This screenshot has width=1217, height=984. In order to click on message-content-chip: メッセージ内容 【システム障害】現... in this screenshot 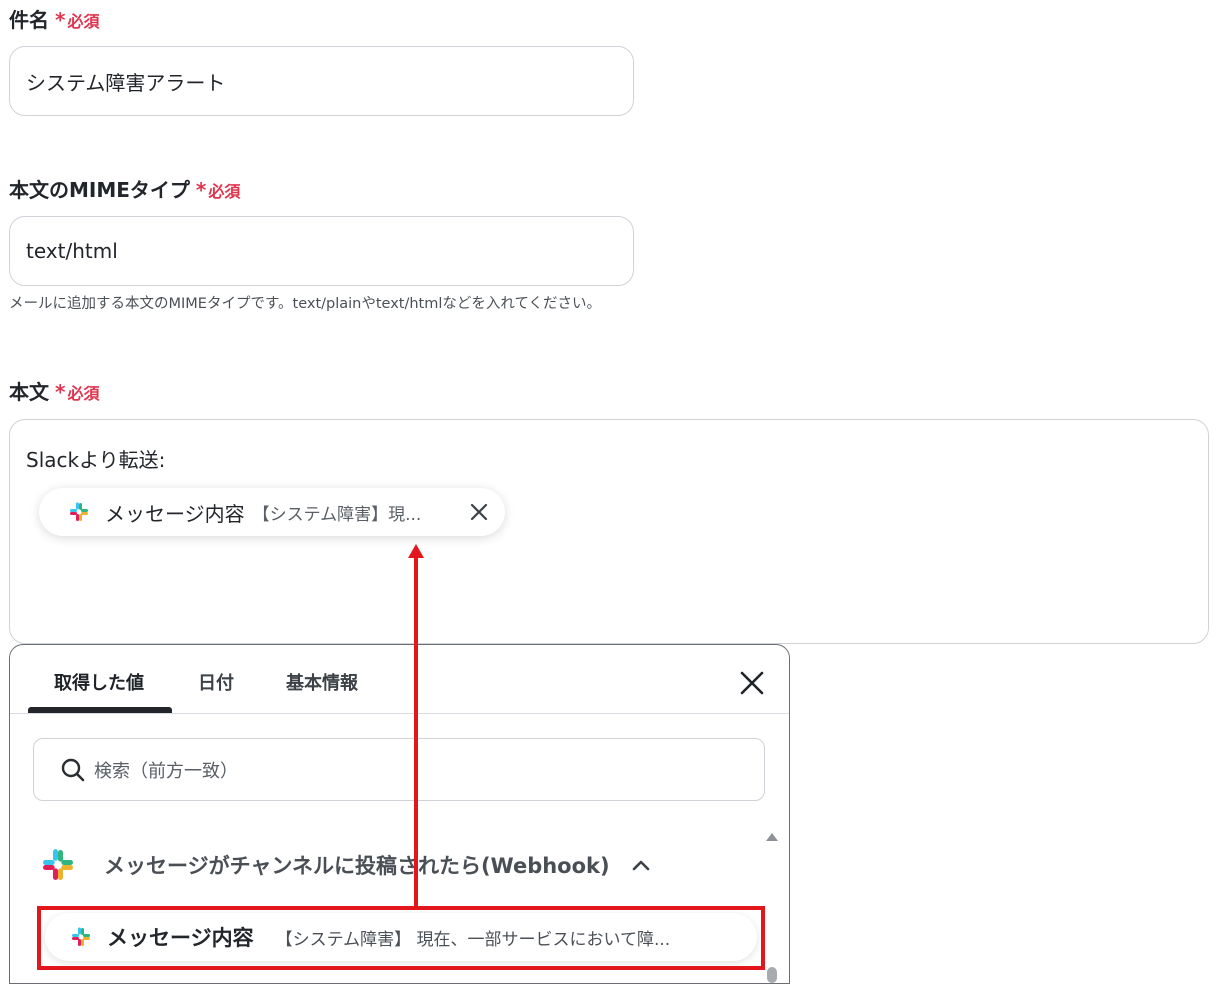, I will do `click(272, 512)`.